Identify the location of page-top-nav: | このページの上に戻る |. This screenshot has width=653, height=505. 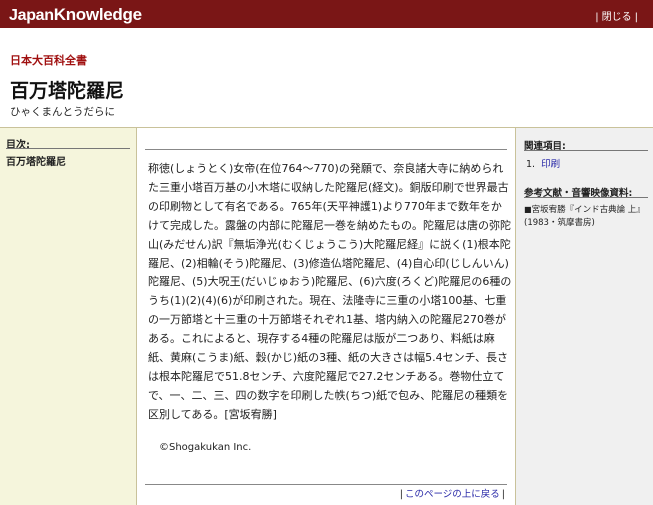
(452, 494).